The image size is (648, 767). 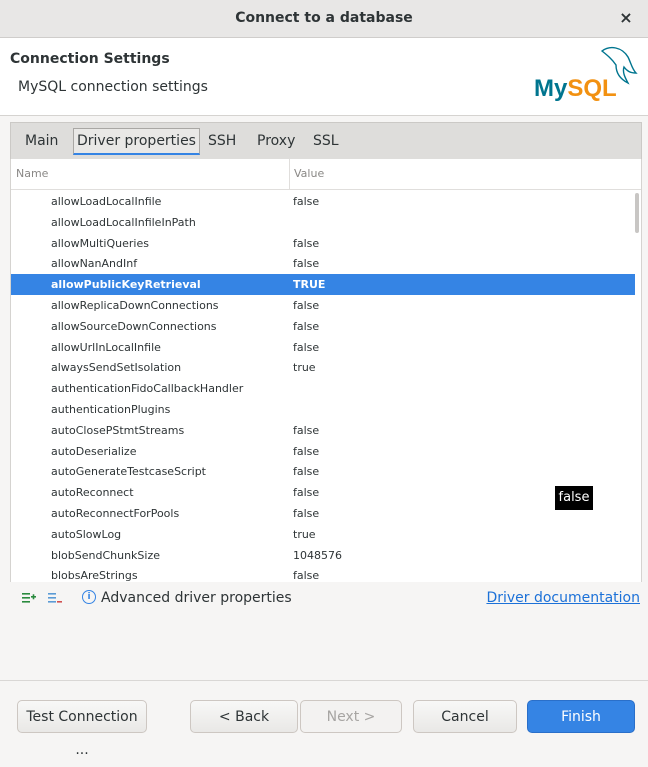 I want to click on page-subtitle: MySQL connection settings, so click(x=113, y=87).